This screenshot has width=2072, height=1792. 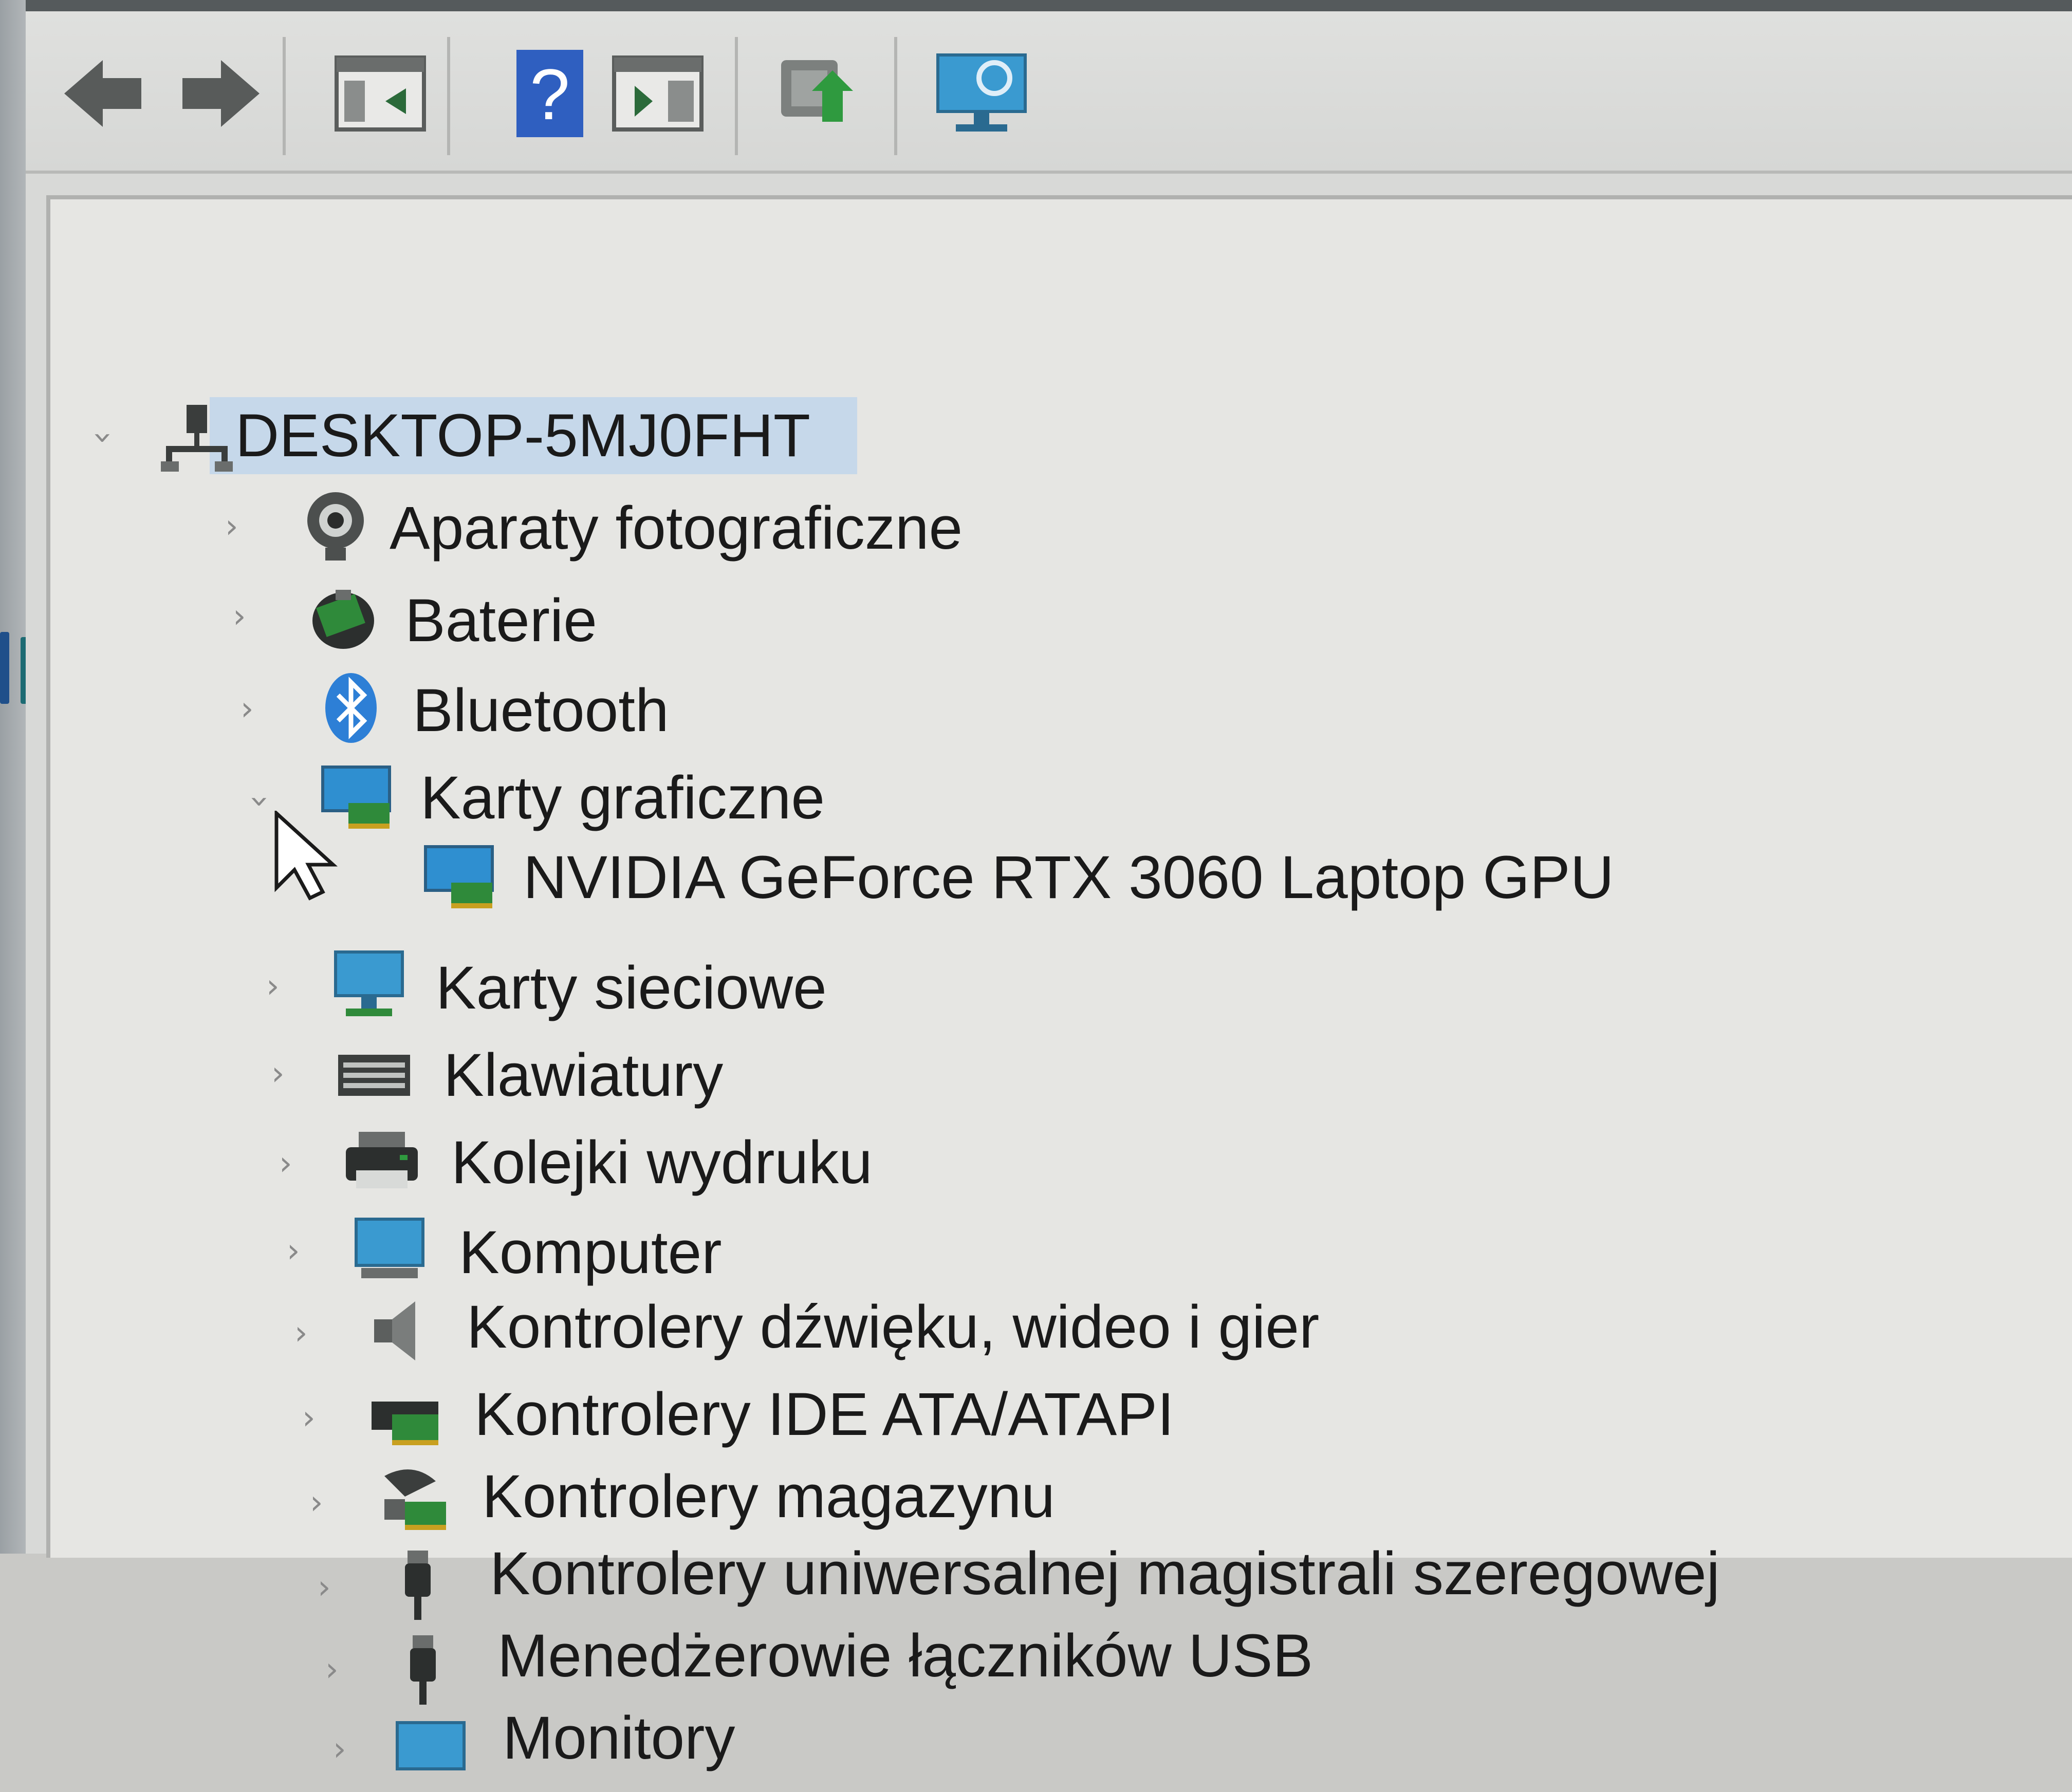 What do you see at coordinates (905, 1656) in the screenshot?
I see `tree-item-label: Menedżerowie łączników USB` at bounding box center [905, 1656].